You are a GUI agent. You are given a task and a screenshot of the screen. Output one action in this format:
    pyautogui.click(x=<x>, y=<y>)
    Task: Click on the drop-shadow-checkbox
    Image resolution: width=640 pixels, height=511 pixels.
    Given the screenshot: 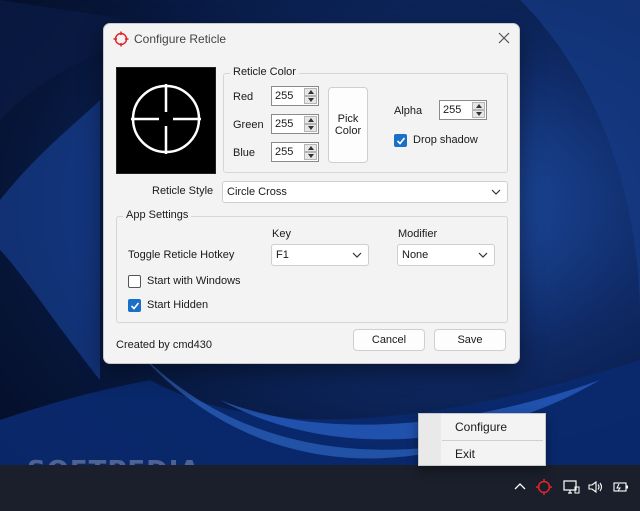 What is the action you would take?
    pyautogui.click(x=400, y=140)
    